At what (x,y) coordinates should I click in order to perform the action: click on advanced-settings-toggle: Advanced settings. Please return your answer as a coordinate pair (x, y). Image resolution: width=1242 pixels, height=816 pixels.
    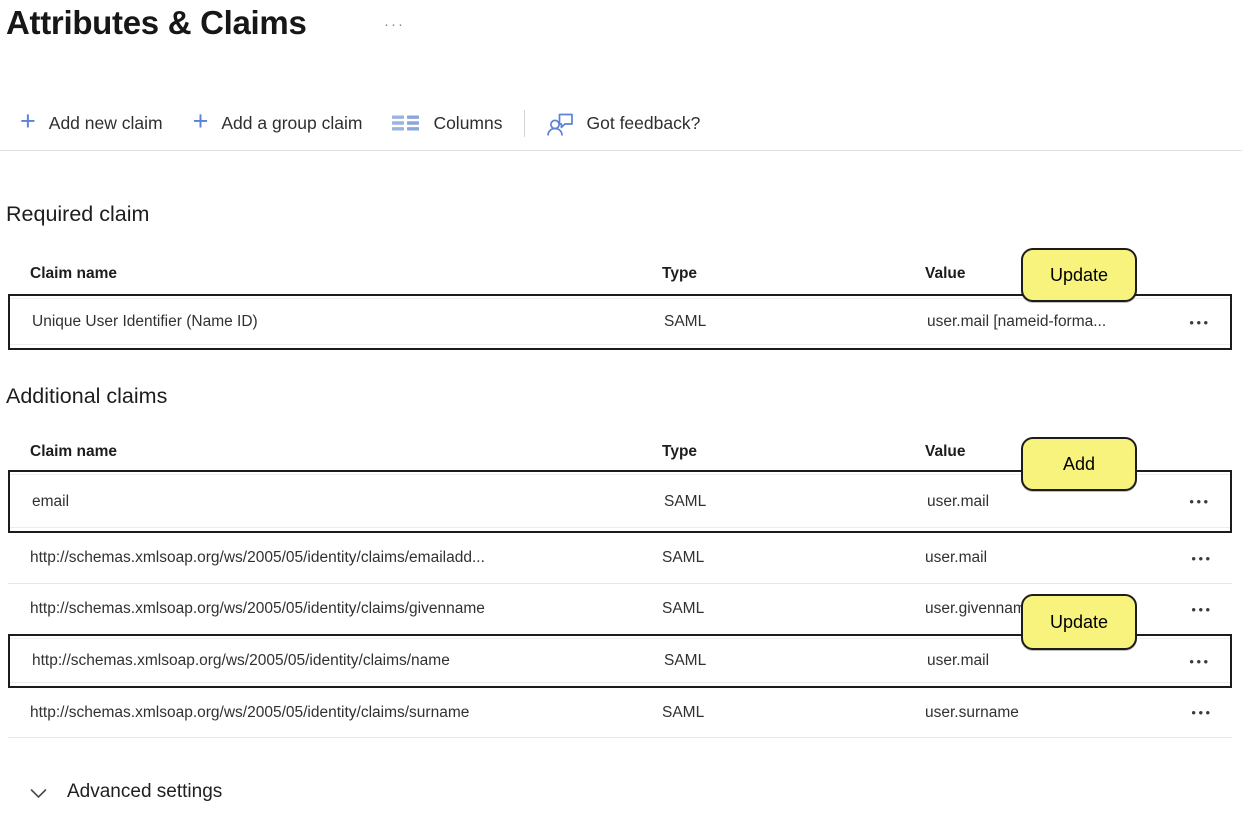
    Looking at the image, I should click on (126, 792).